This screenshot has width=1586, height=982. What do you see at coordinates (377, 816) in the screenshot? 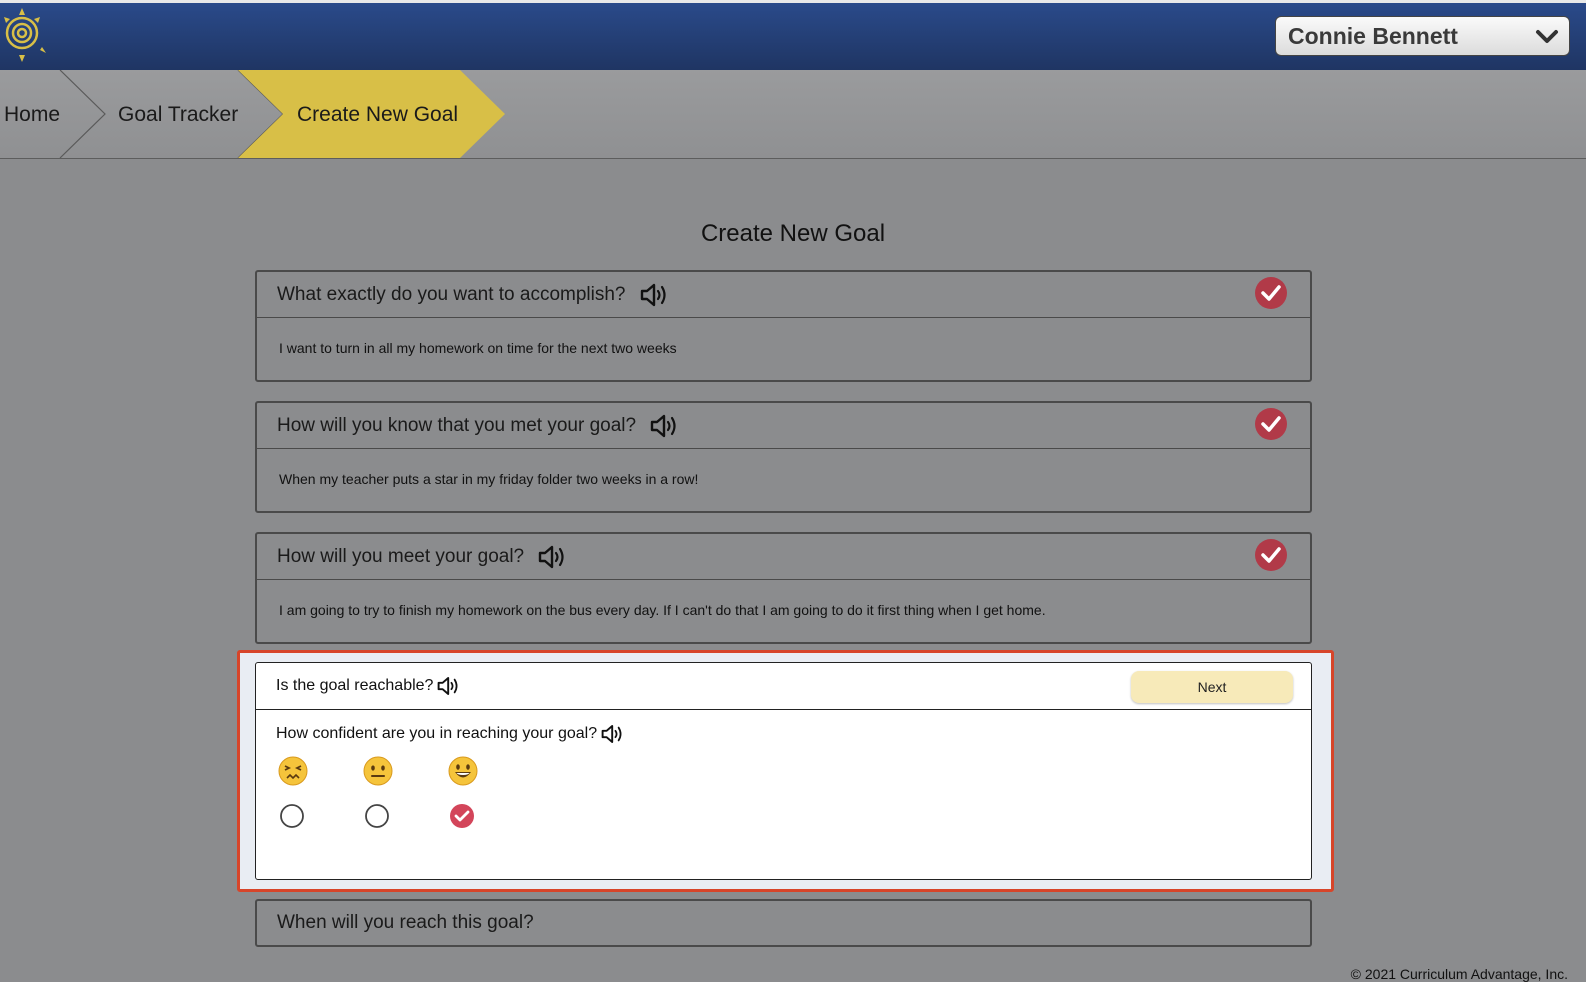
I see `radio-medium` at bounding box center [377, 816].